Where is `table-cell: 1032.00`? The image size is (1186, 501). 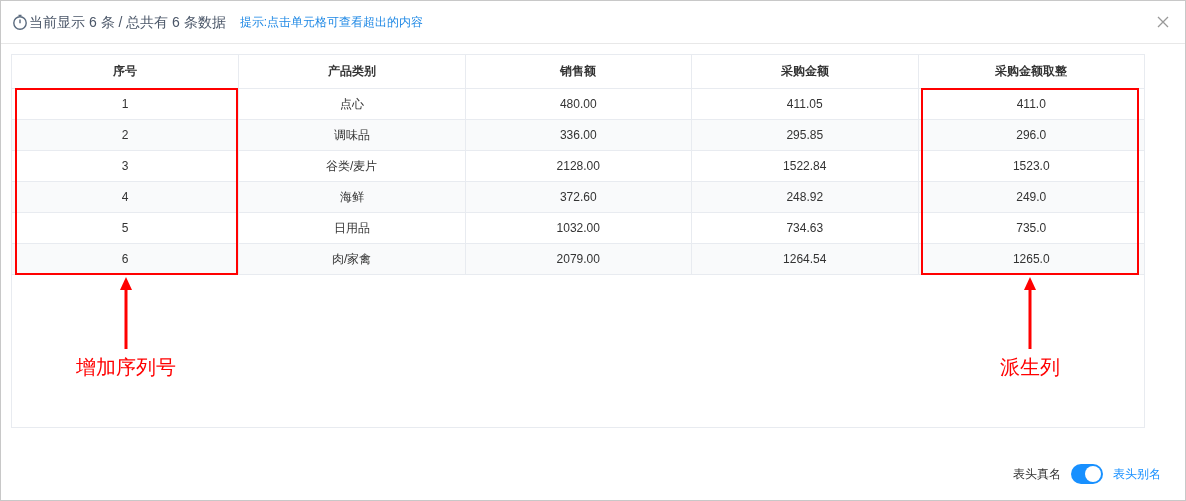 table-cell: 1032.00 is located at coordinates (578, 227).